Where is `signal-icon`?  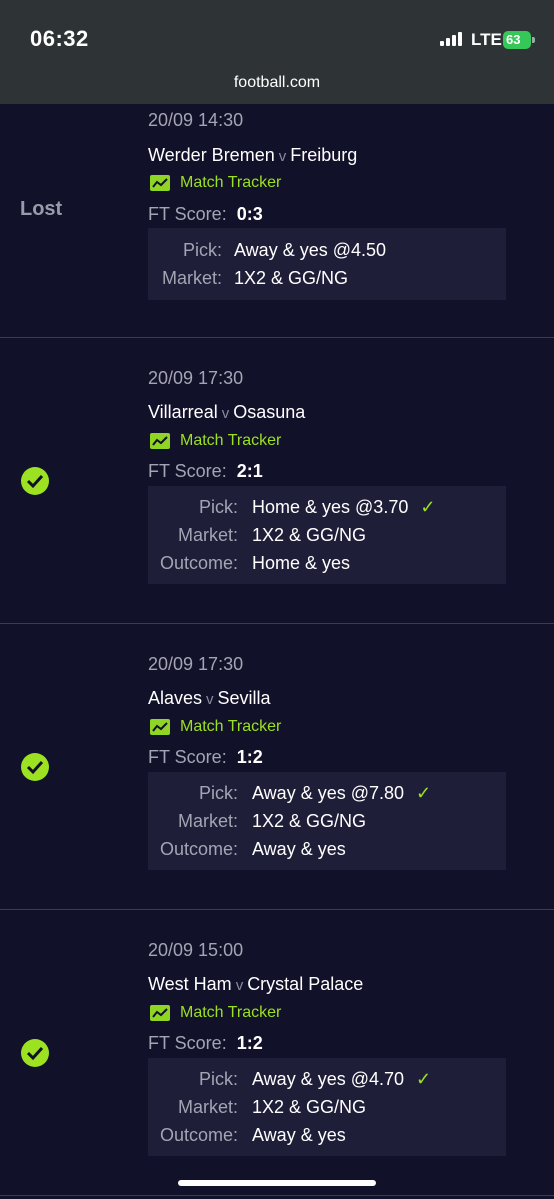
signal-icon is located at coordinates (451, 39).